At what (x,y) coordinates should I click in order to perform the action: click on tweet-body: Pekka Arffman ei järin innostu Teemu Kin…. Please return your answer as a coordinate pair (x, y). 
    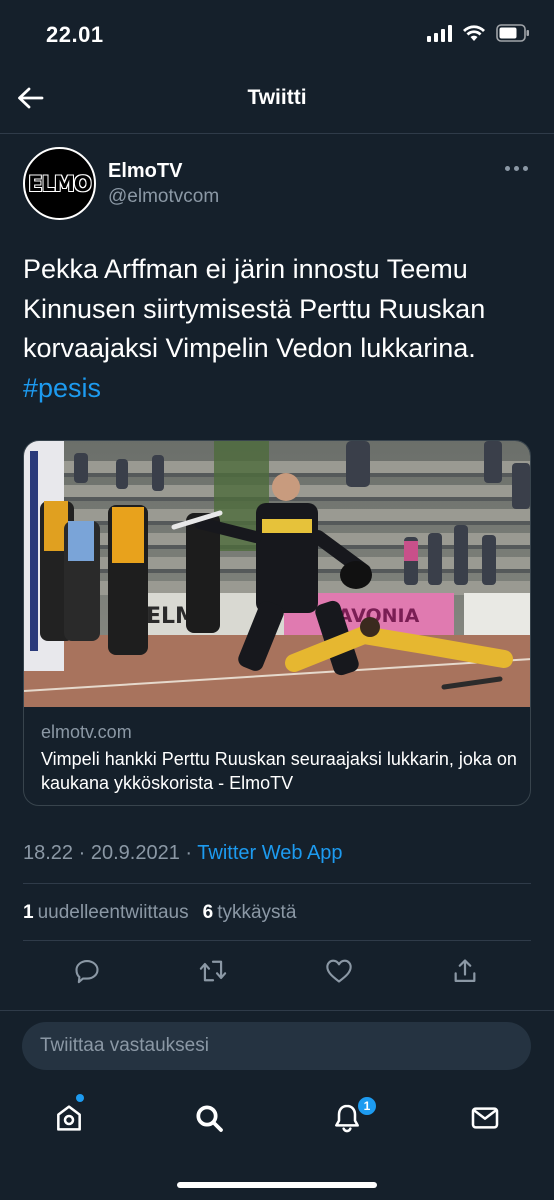
    Looking at the image, I should click on (254, 308).